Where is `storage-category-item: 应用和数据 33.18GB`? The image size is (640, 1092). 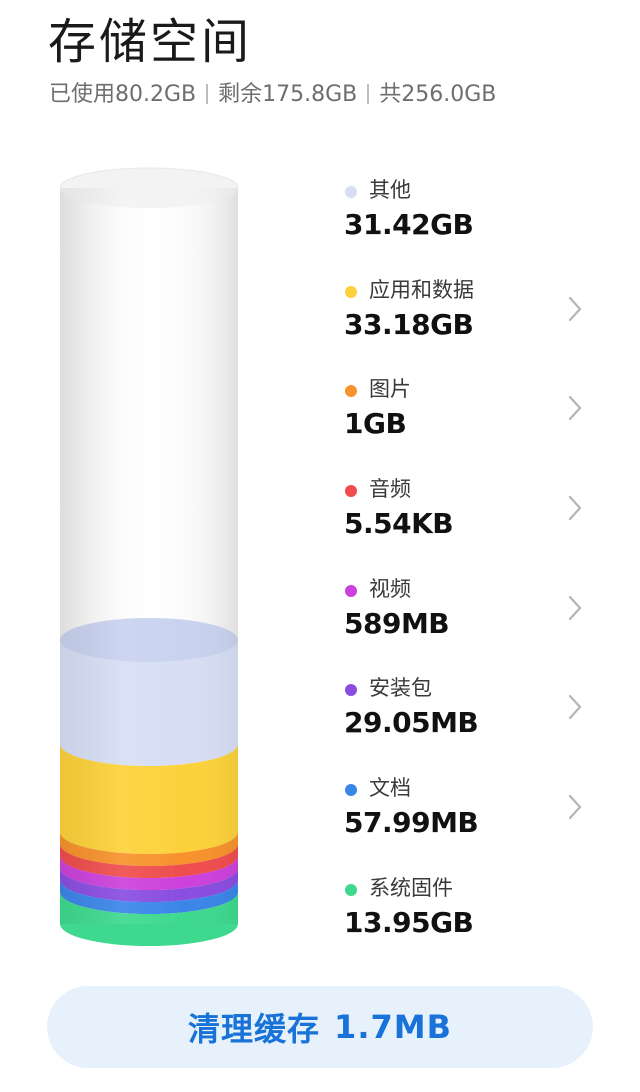
storage-category-item: 应用和数据 33.18GB is located at coordinates (479, 326).